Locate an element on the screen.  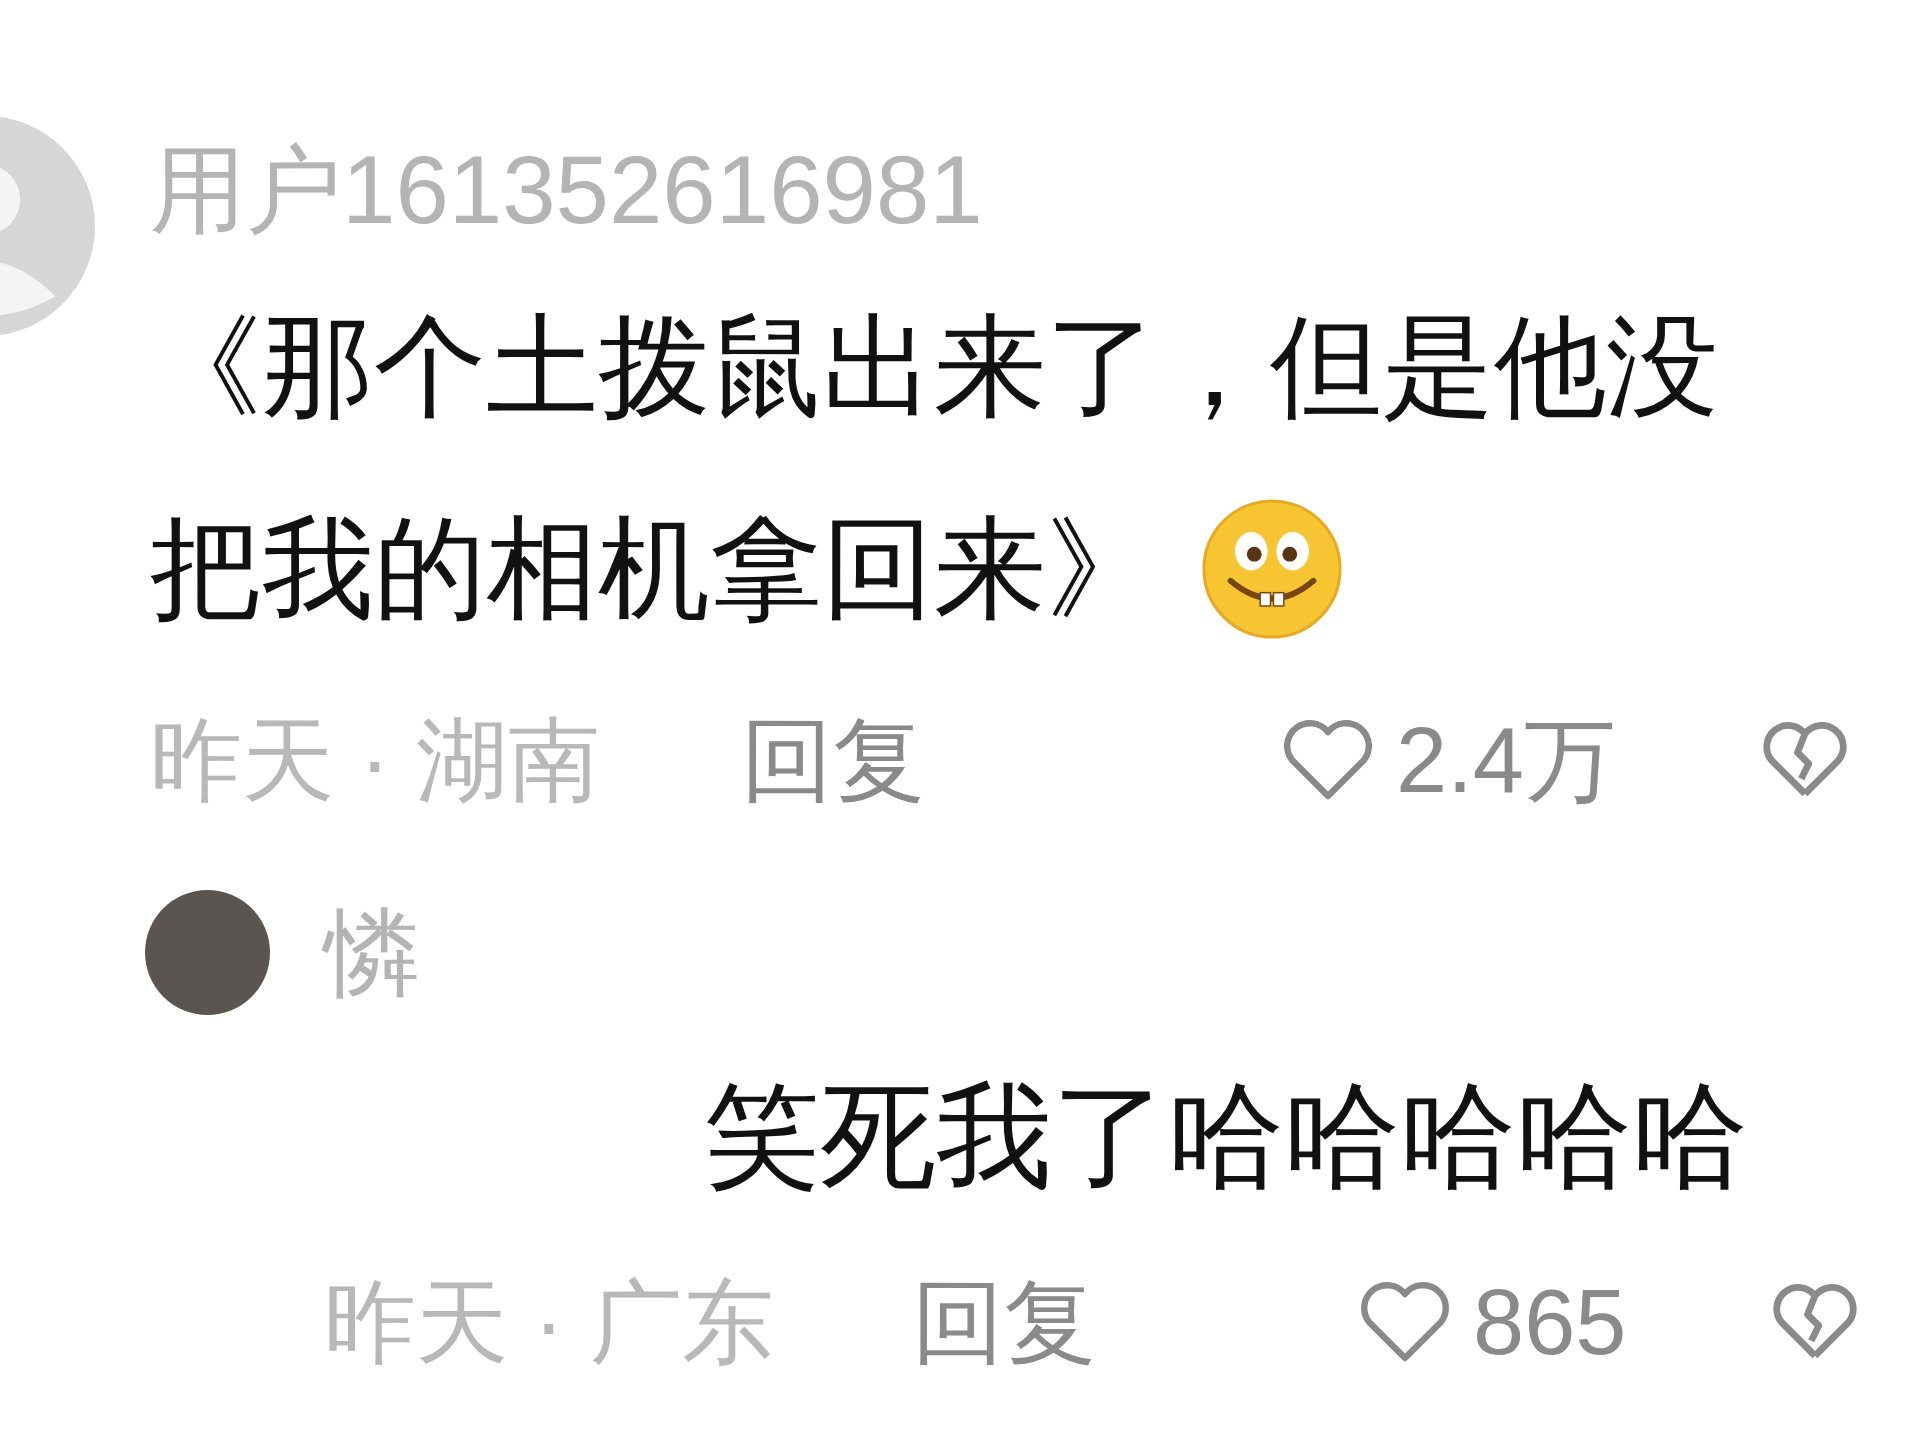
like-count: 865 is located at coordinates (1550, 1322).